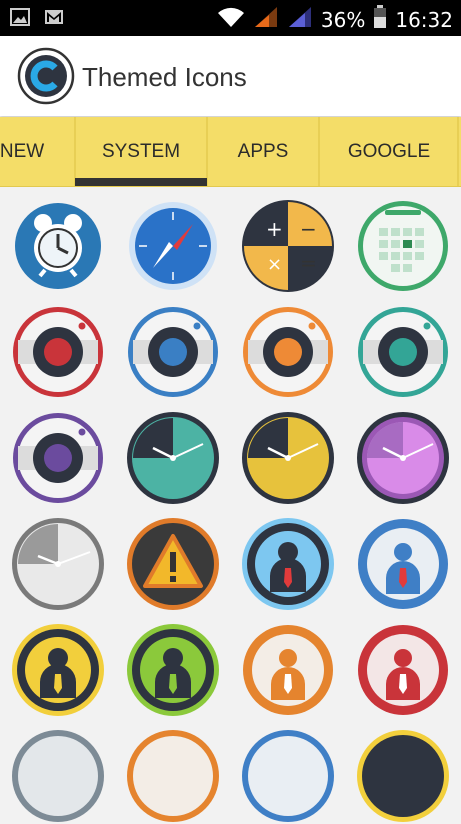  What do you see at coordinates (380, 19) in the screenshot?
I see `battery-icon` at bounding box center [380, 19].